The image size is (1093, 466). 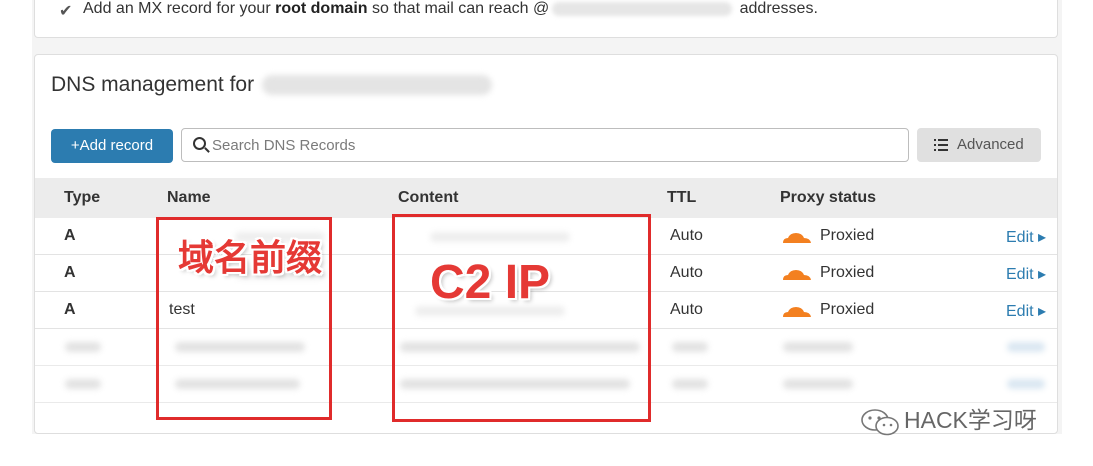 What do you see at coordinates (179, 8) in the screenshot?
I see `mx-text-part: Add an MX record for your` at bounding box center [179, 8].